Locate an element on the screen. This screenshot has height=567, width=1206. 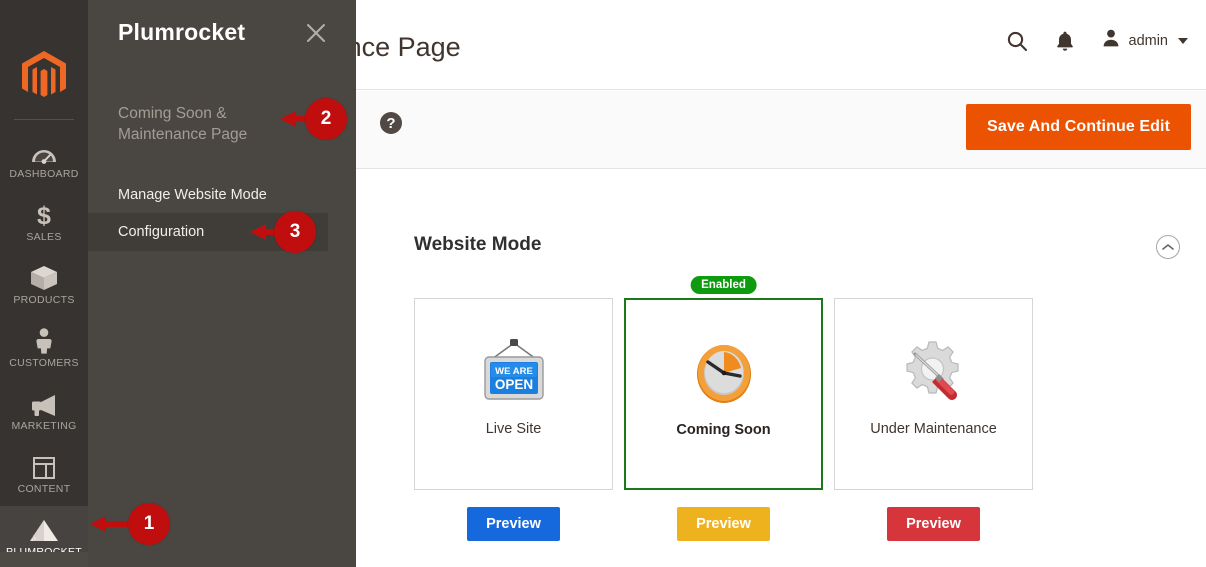
svg-text: OPEN is located at coordinates (513, 384).